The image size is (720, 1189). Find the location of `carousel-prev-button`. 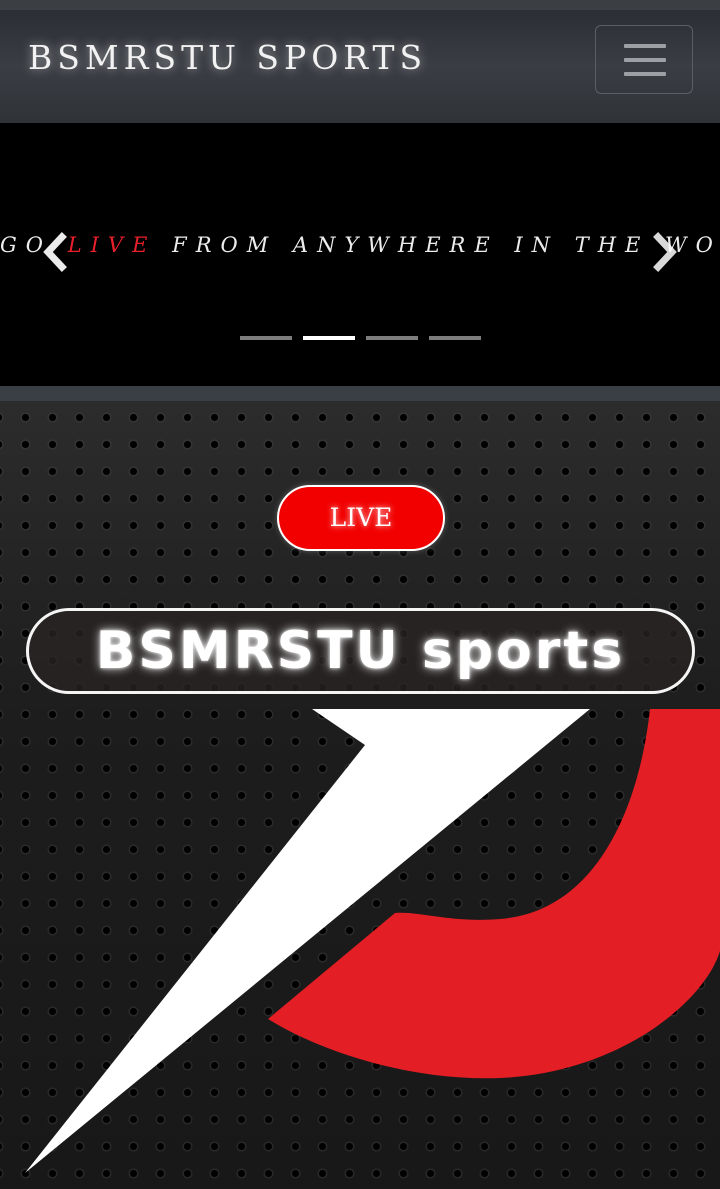

carousel-prev-button is located at coordinates (56, 252).